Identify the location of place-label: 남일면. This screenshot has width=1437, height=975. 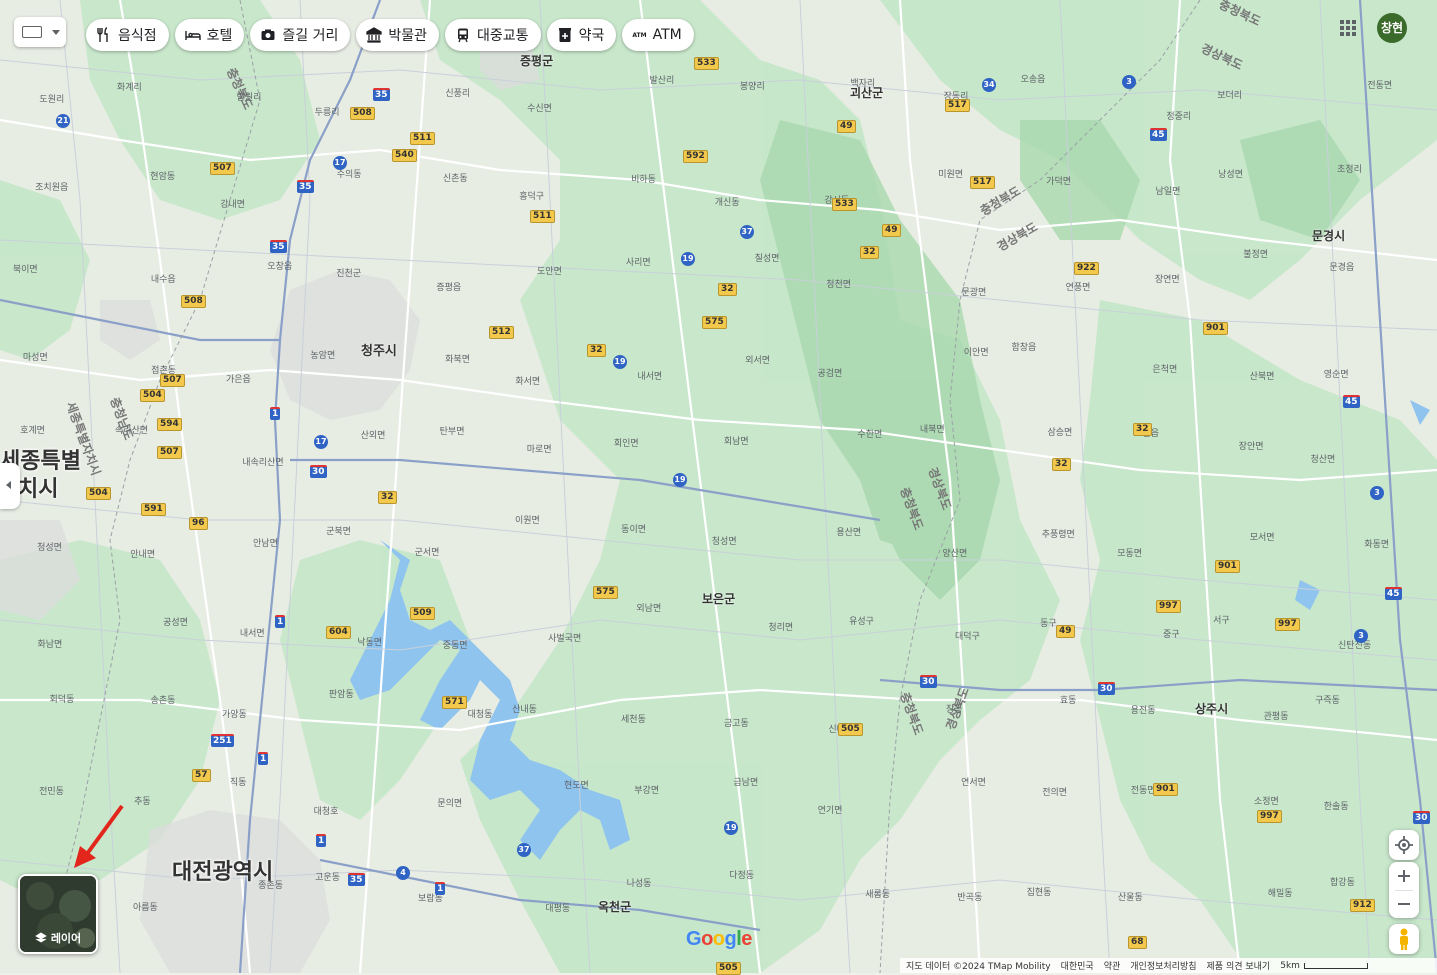
(1168, 190).